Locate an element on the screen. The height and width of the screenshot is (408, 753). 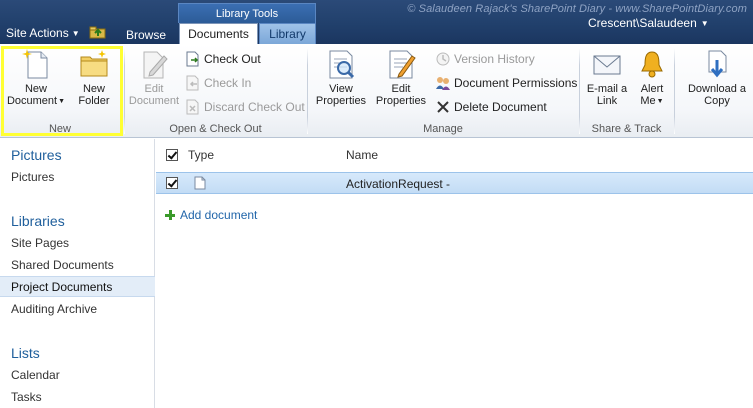
email-icon is located at coordinates (607, 65).